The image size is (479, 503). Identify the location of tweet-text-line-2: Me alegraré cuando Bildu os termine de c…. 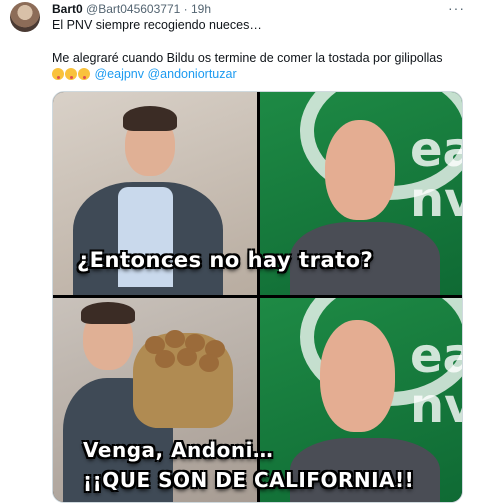
(247, 58).